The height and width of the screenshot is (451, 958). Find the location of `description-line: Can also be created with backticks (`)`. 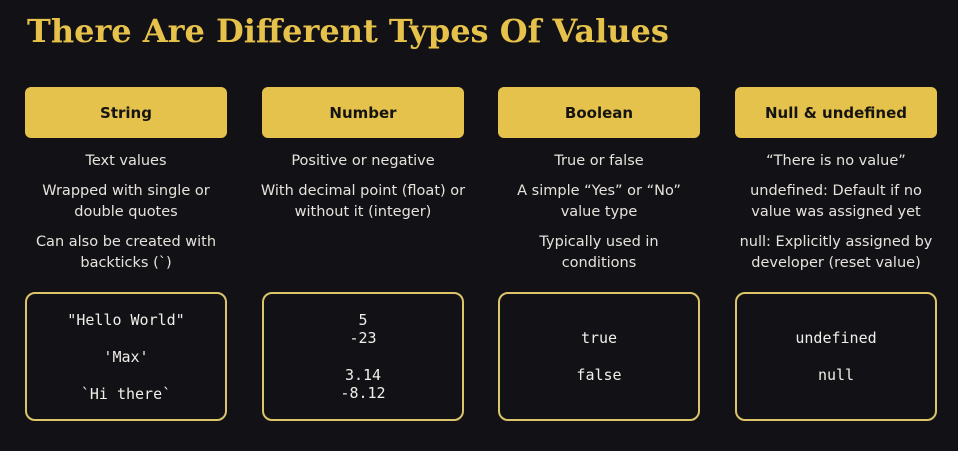

description-line: Can also be created with backticks (`) is located at coordinates (126, 252).